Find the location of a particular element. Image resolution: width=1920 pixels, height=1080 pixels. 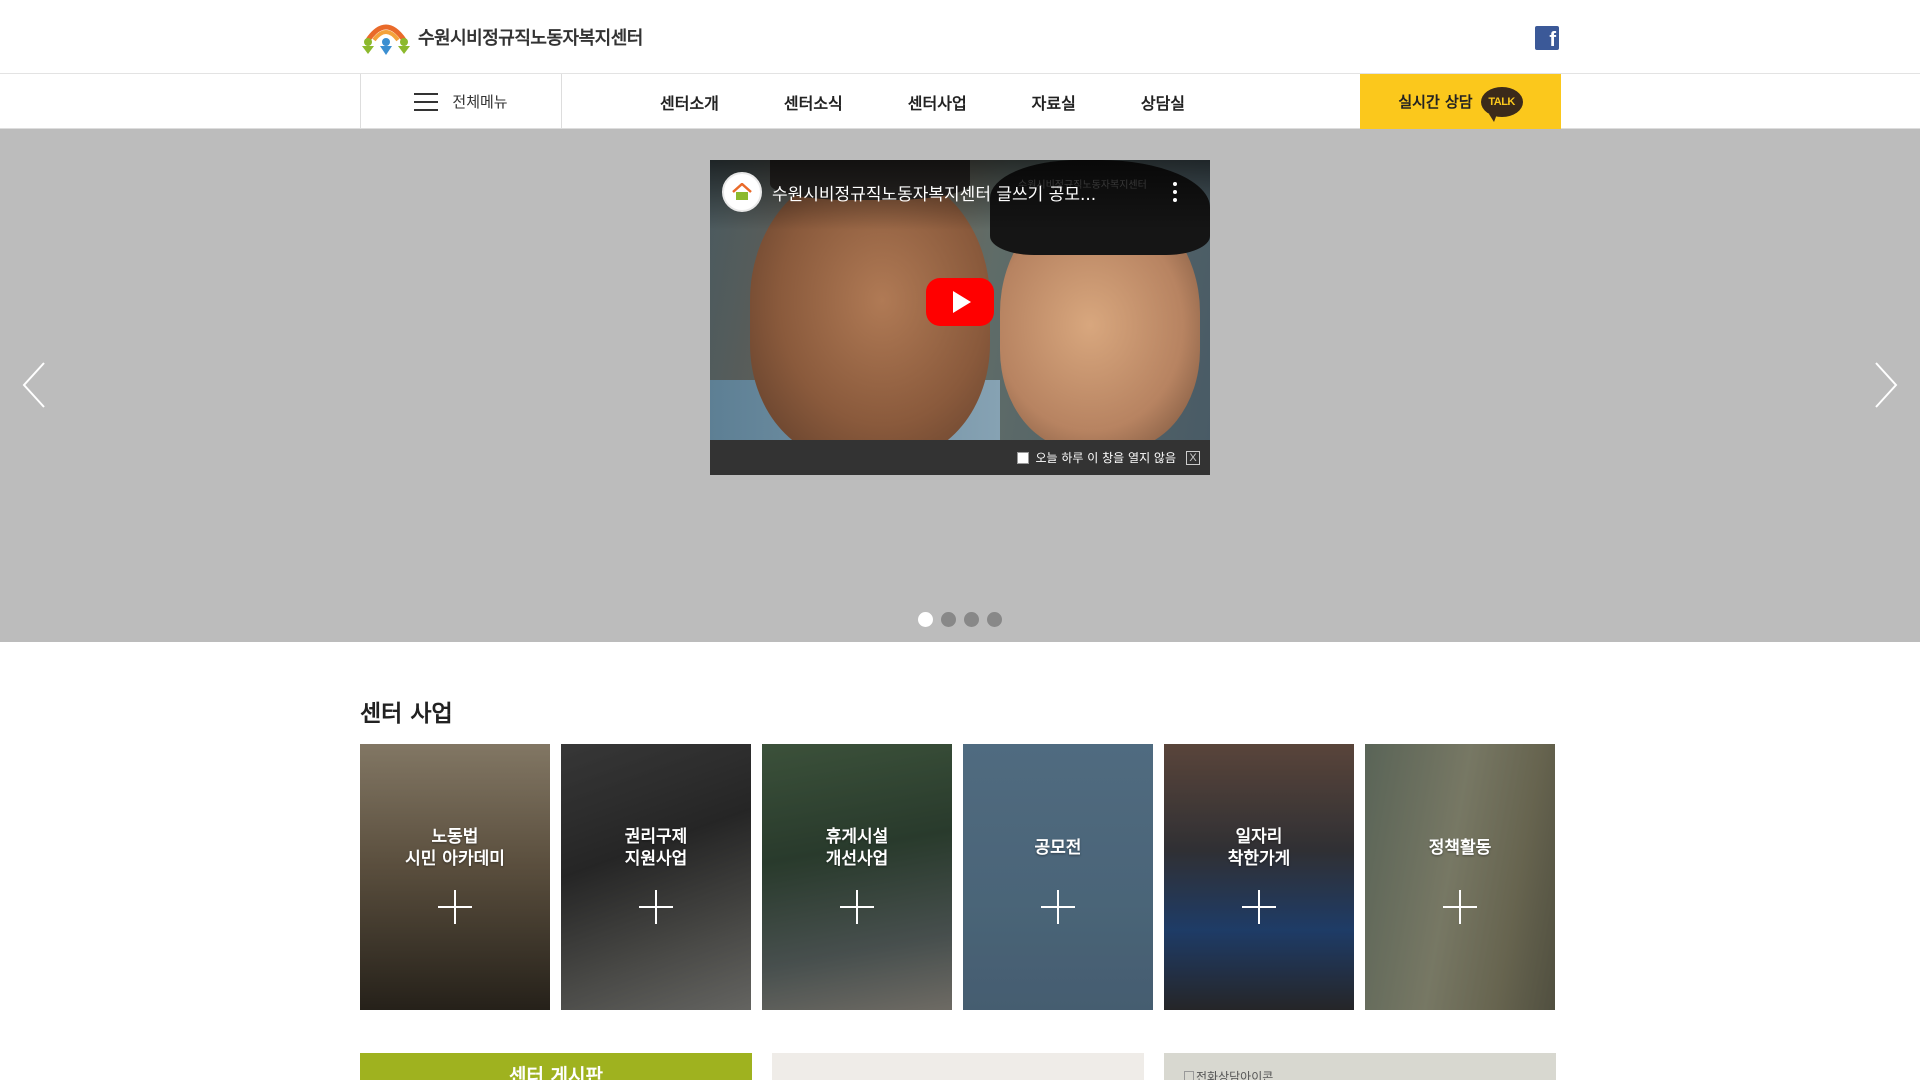

slider-pagination is located at coordinates (960, 619).